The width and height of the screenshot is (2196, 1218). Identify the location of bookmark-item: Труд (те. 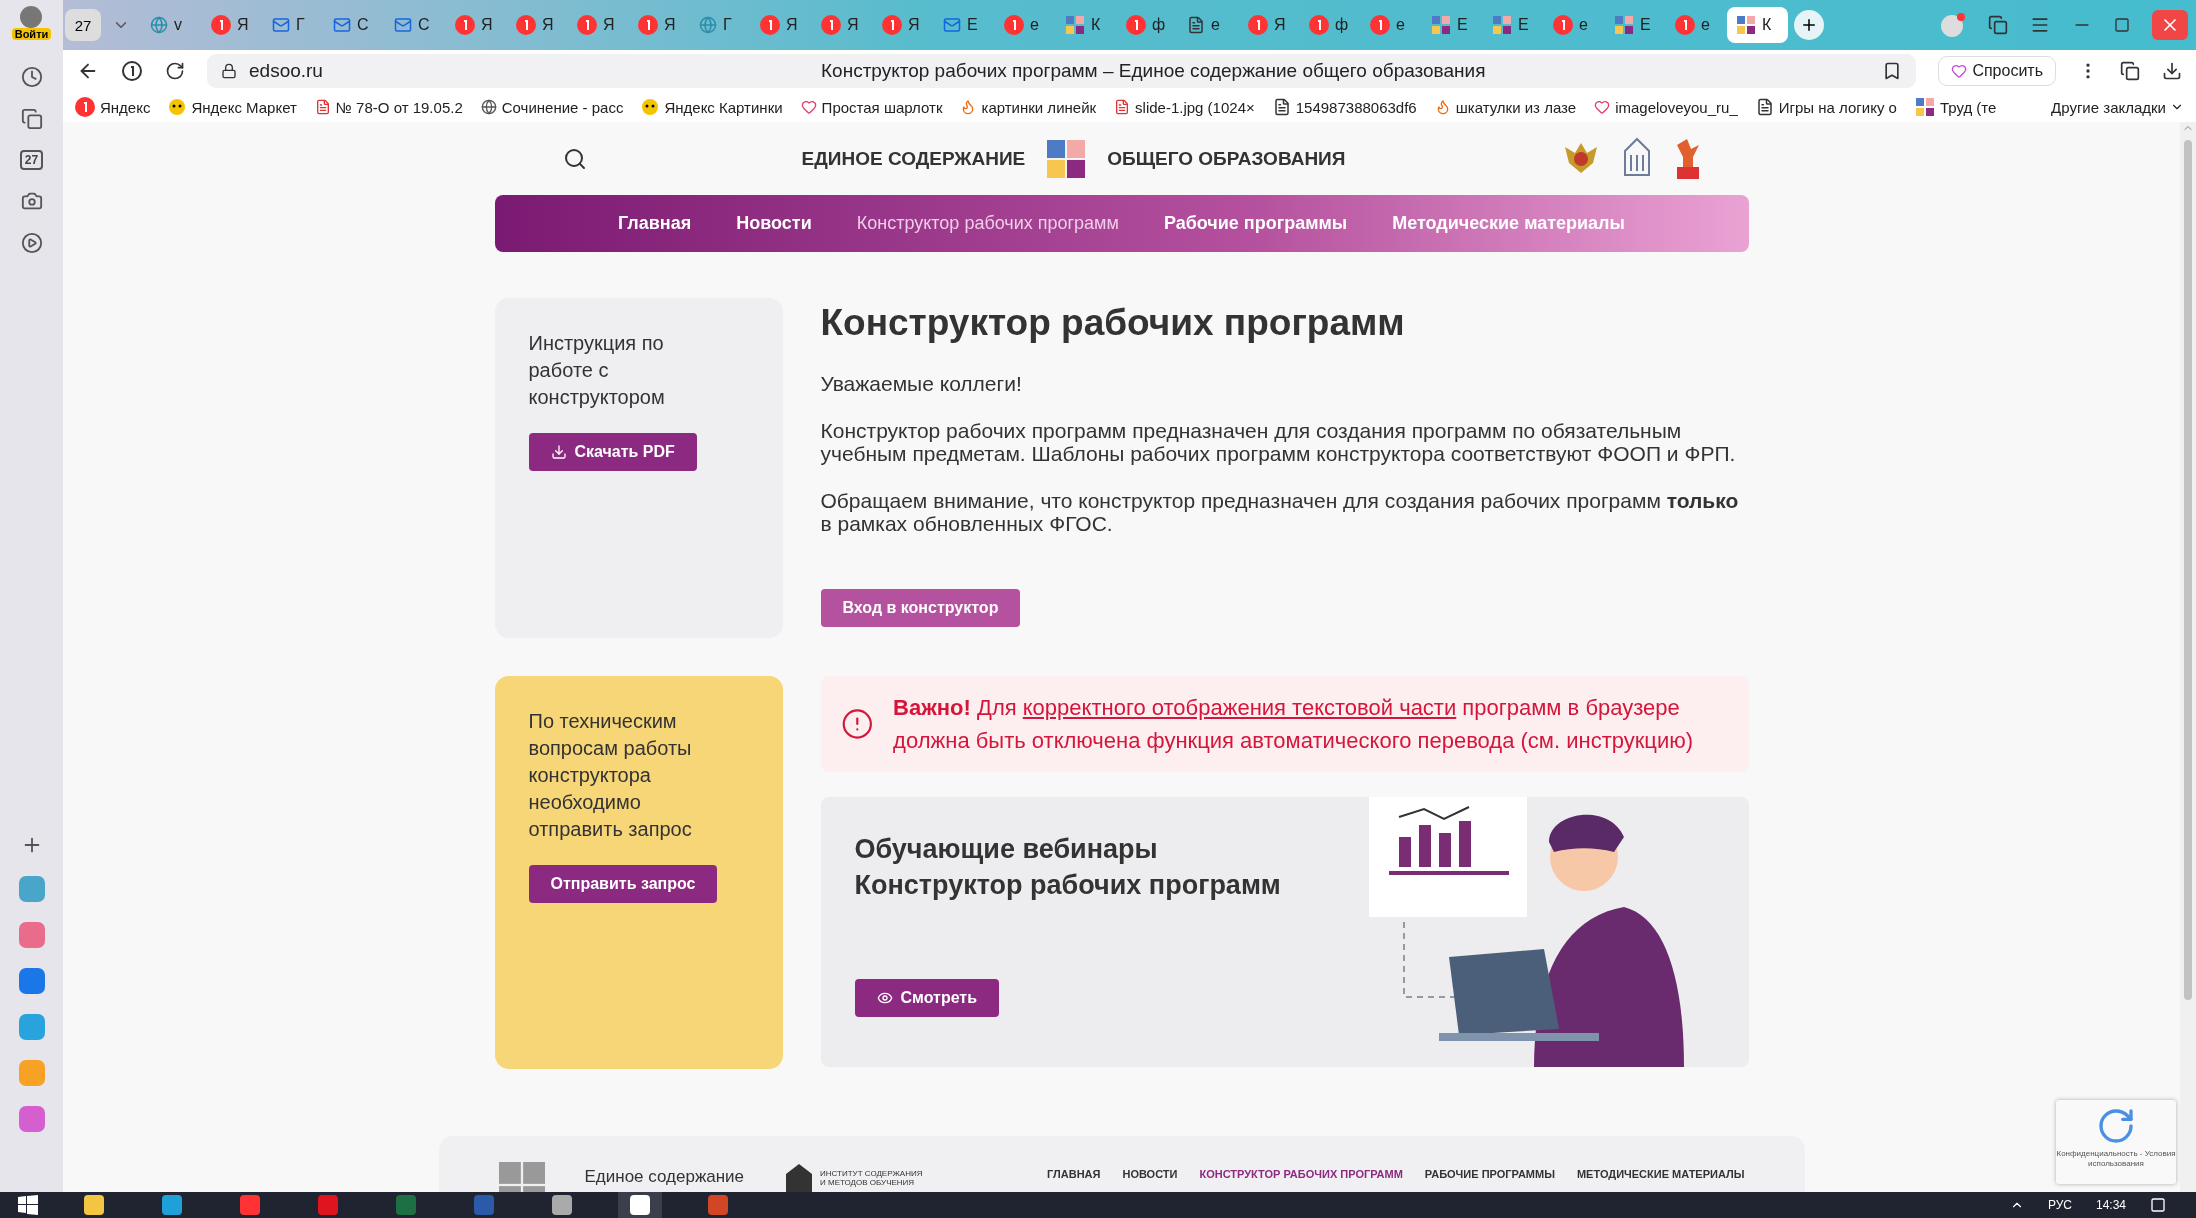
(1955, 107).